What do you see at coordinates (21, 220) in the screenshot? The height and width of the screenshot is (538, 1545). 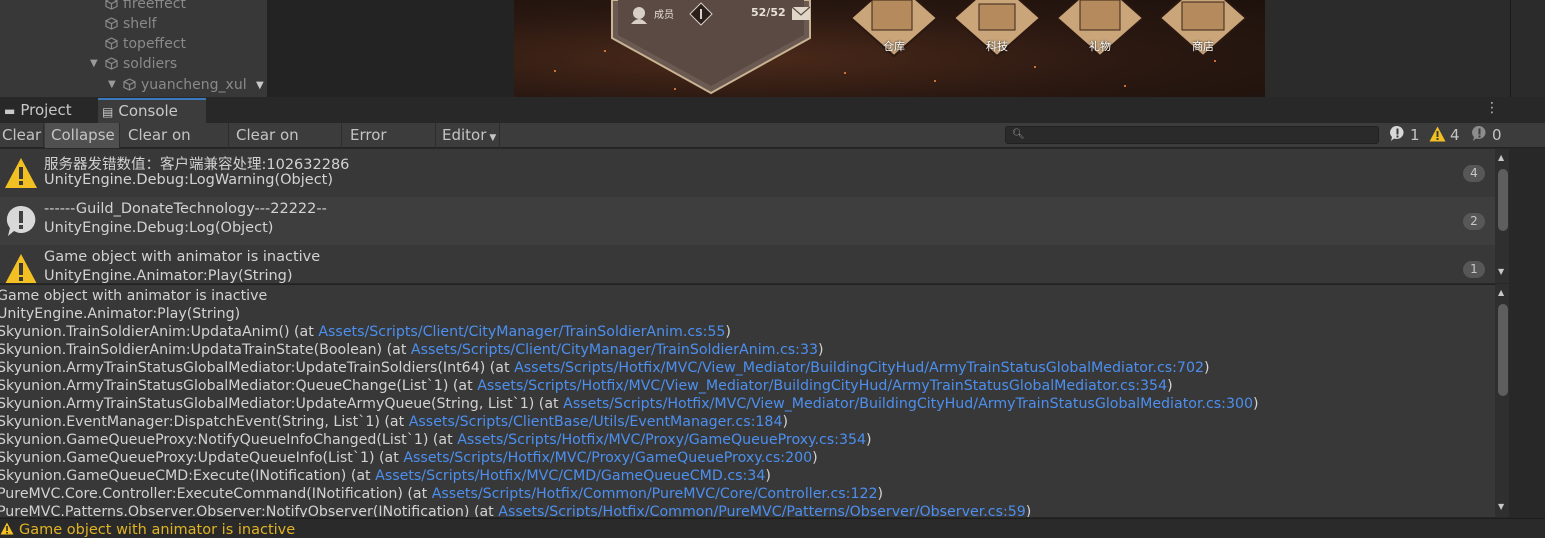 I see `info-speech-icon` at bounding box center [21, 220].